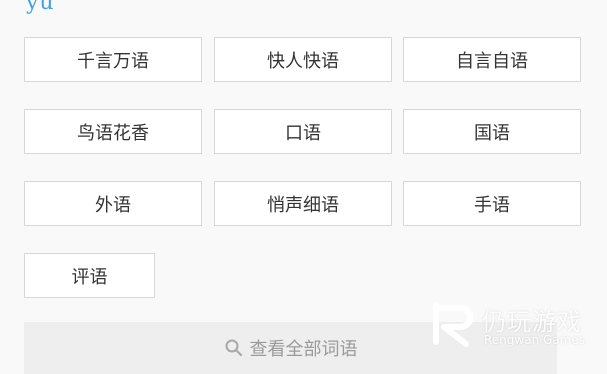  Describe the element at coordinates (303, 59) in the screenshot. I see `word-button-2: 快人快语` at that location.